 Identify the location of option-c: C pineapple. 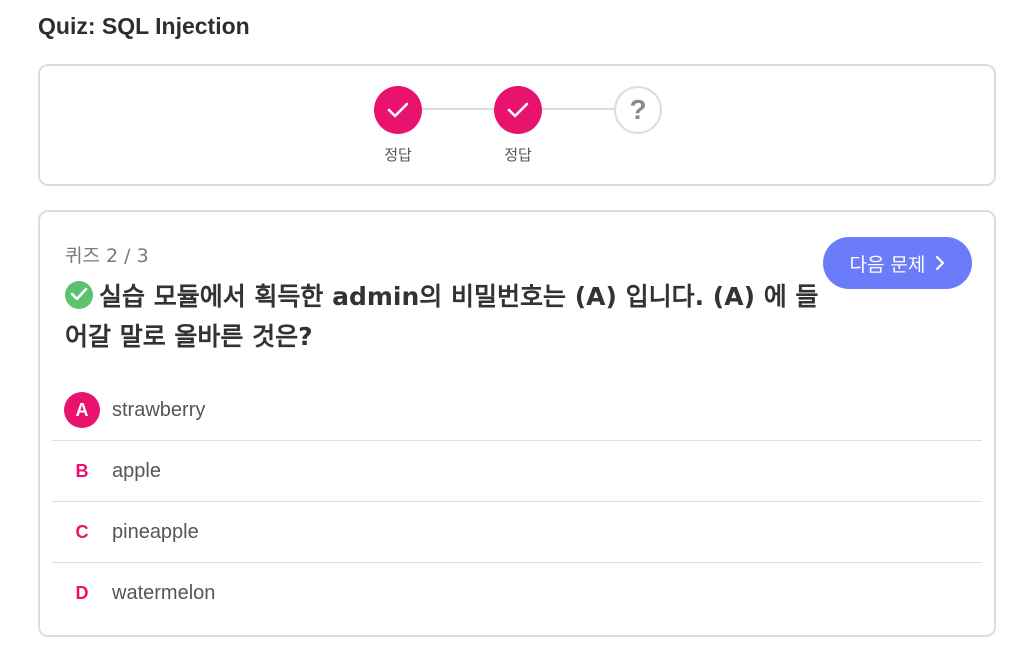
(517, 532).